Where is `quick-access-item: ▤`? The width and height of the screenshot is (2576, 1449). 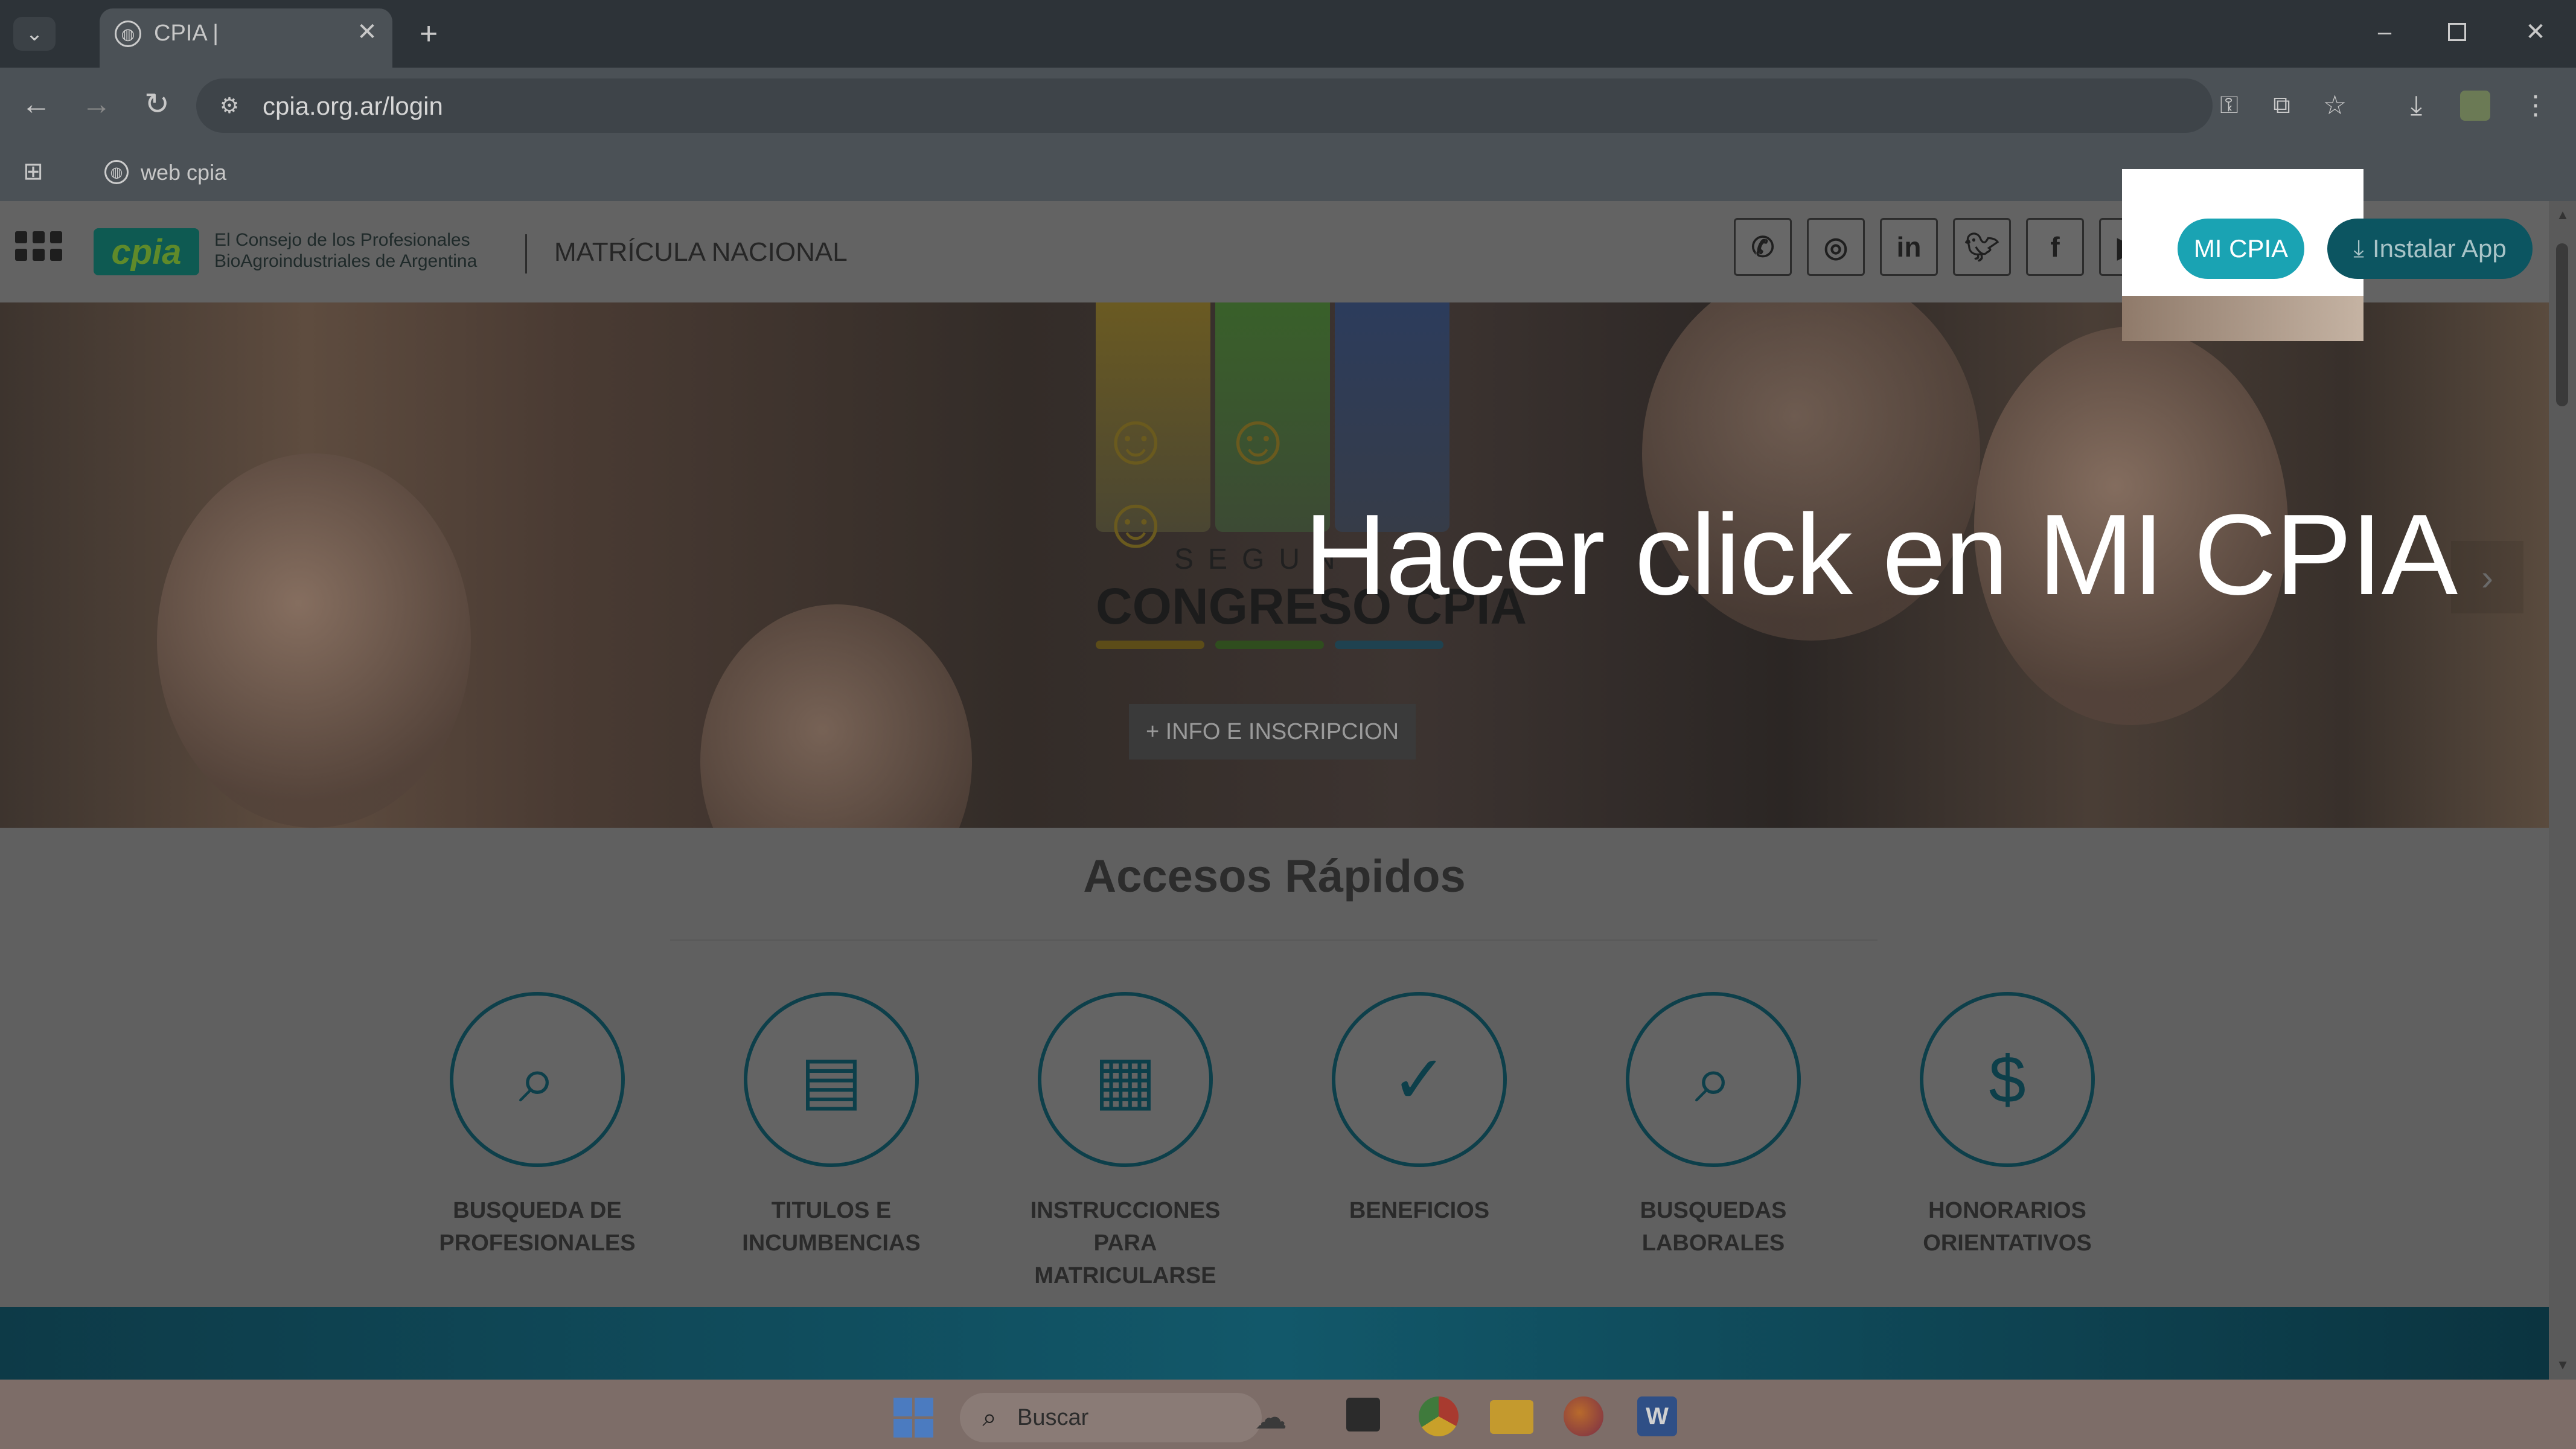 quick-access-item: ▤ is located at coordinates (832, 1079).